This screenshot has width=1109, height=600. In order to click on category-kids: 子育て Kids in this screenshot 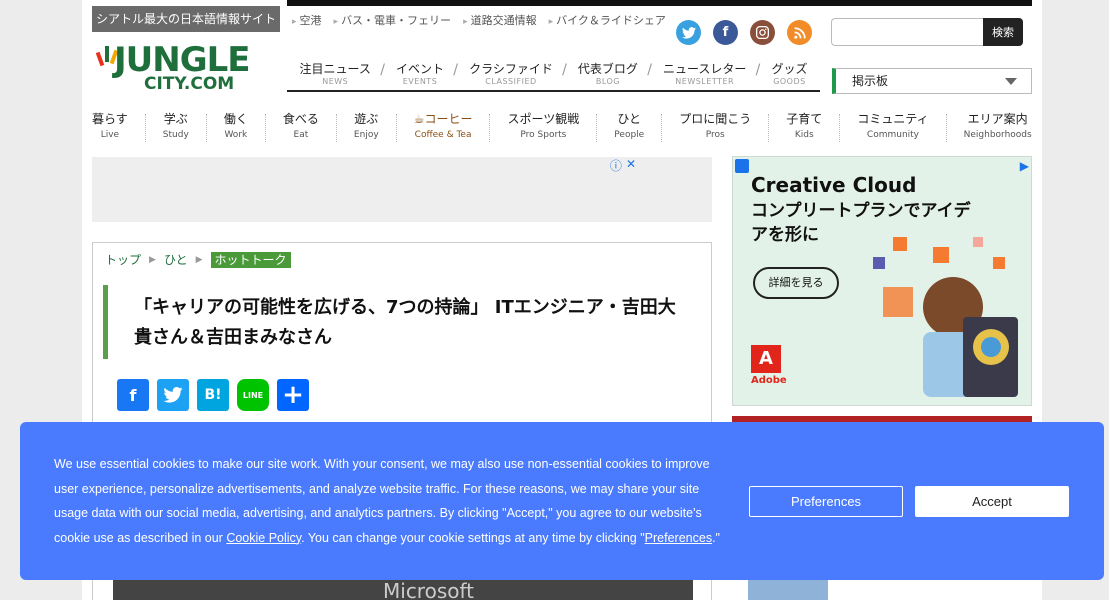, I will do `click(804, 126)`.